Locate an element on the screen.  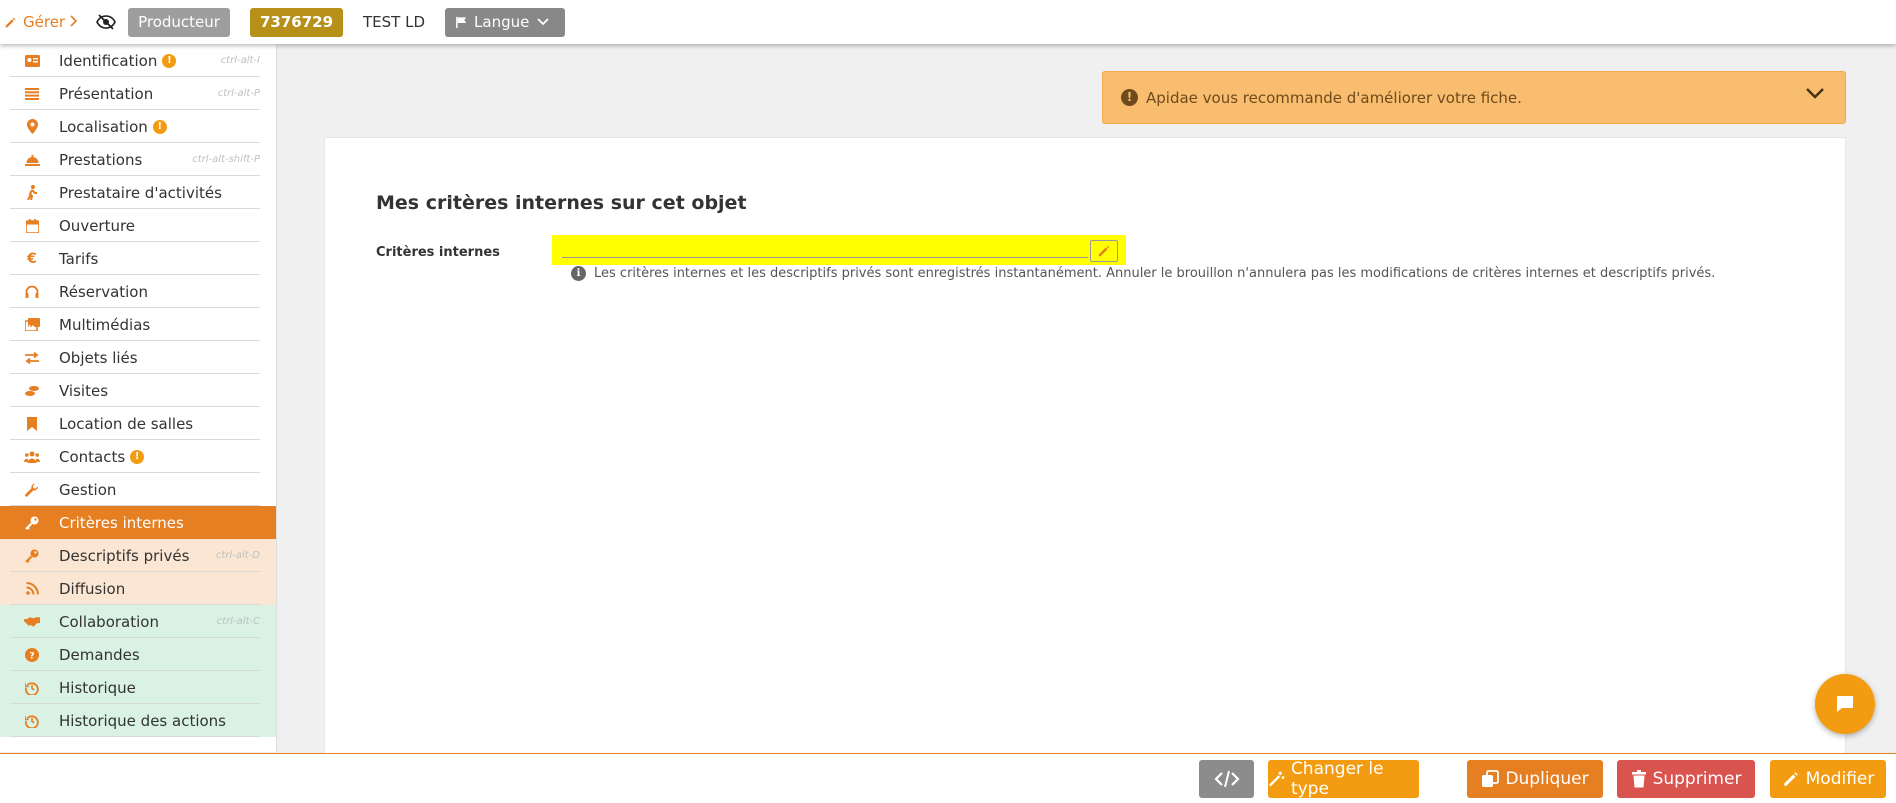
sidebar-item-presentation: Présentation ctrl-alt-P is located at coordinates (138, 93).